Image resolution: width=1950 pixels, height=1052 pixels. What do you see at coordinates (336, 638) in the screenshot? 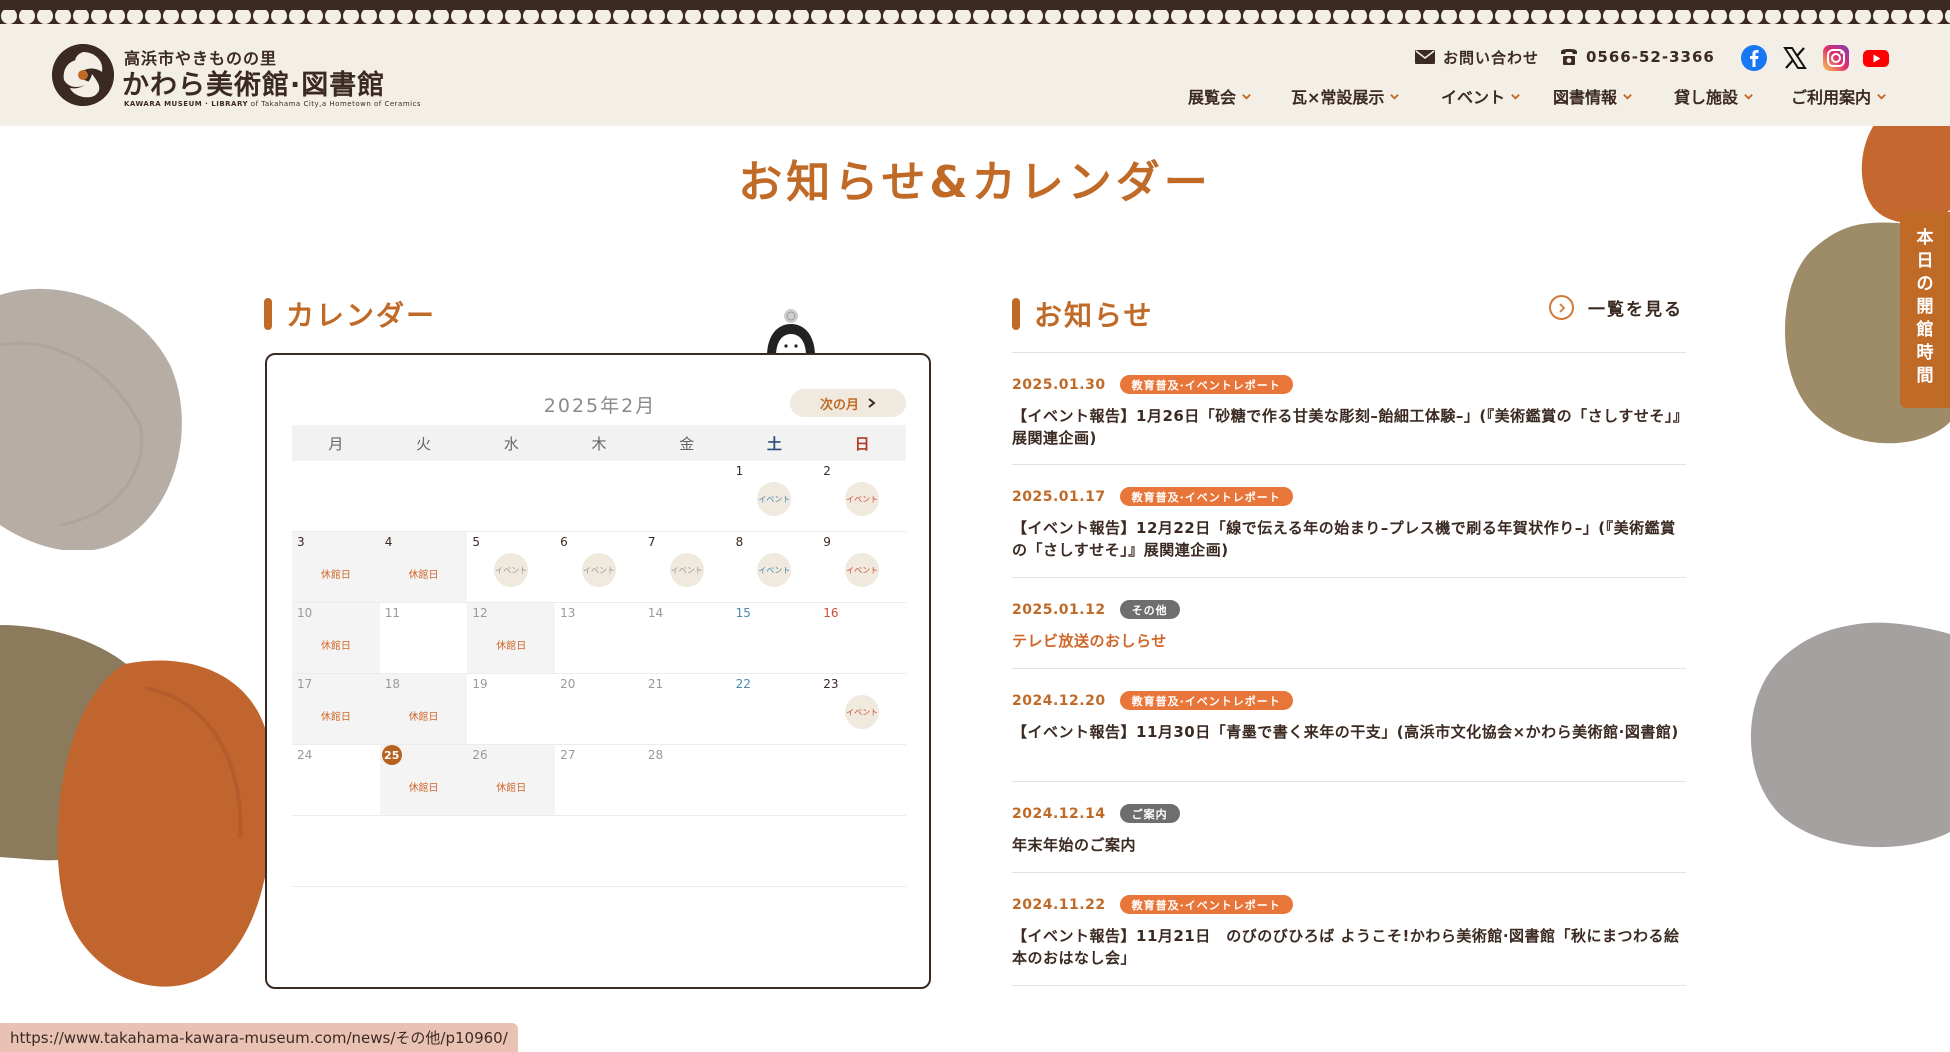
I see `calendar-day: 10 休館日` at bounding box center [336, 638].